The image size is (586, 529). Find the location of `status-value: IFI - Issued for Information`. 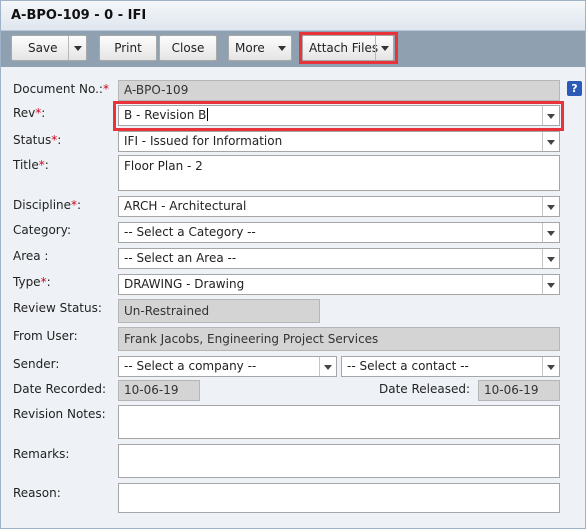

status-value: IFI - Issued for Information is located at coordinates (203, 141).